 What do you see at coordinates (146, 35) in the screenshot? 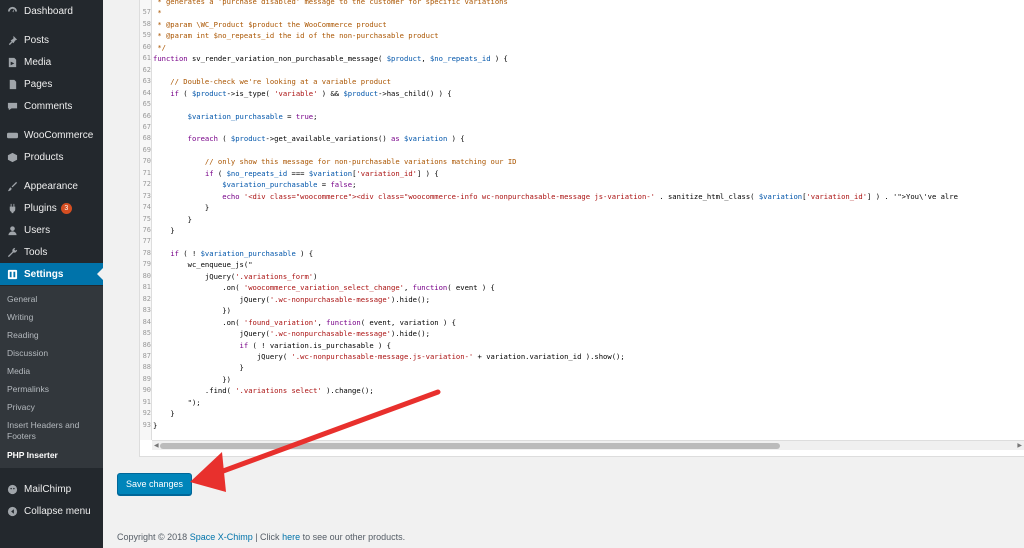
I see `line-number: 59` at bounding box center [146, 35].